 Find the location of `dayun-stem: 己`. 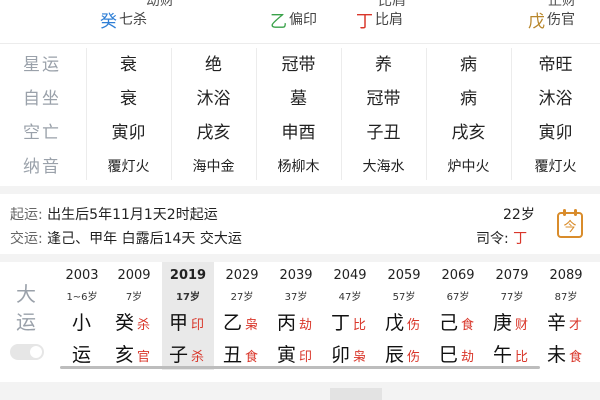

dayun-stem: 己 is located at coordinates (449, 323).